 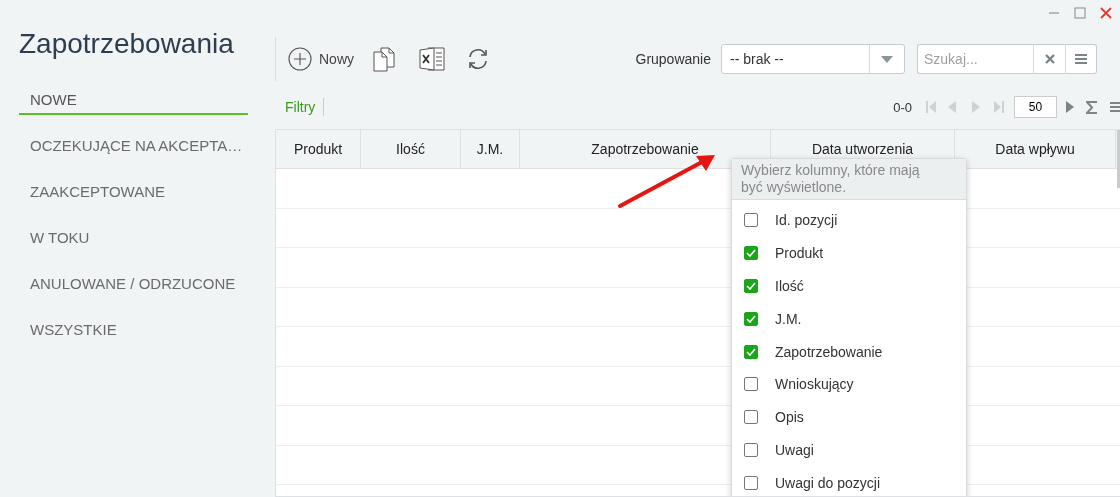 What do you see at coordinates (849, 351) in the screenshot?
I see `column-option: Zapotrzebowanie` at bounding box center [849, 351].